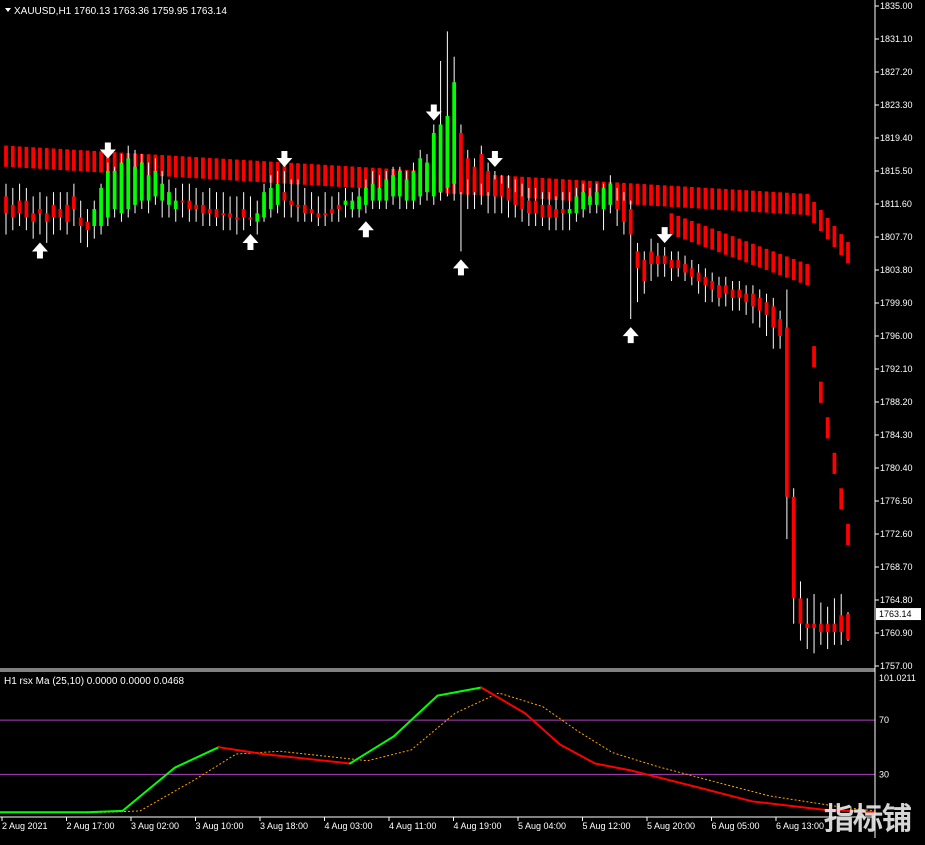 This screenshot has width=925, height=845. I want to click on time-tick-label: 3 Aug 18:00, so click(284, 826).